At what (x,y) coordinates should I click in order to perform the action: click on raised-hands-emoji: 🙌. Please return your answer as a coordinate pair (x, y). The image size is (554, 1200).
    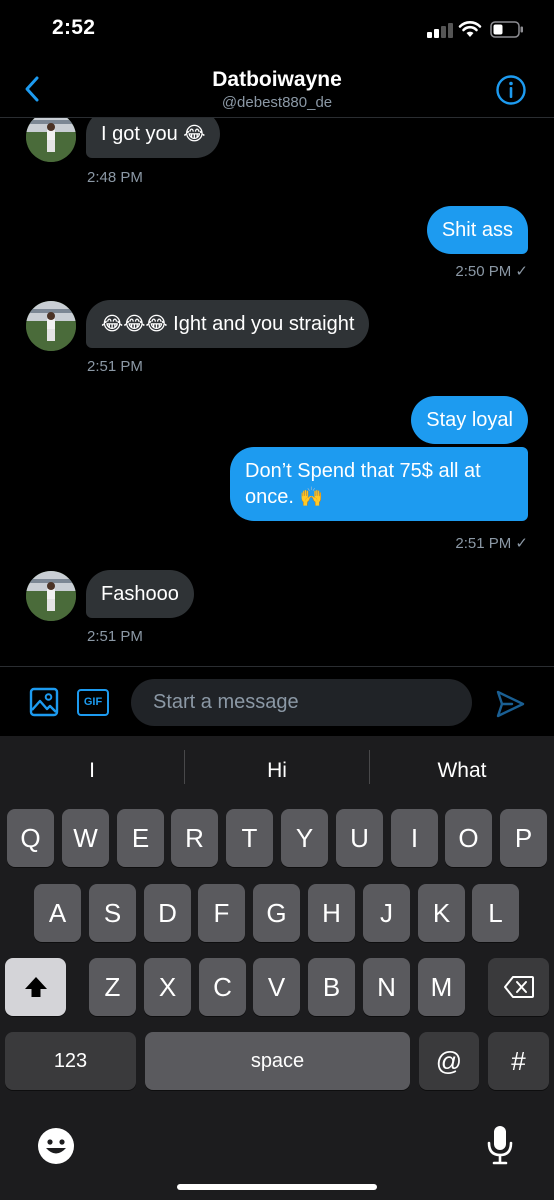
    Looking at the image, I should click on (311, 497).